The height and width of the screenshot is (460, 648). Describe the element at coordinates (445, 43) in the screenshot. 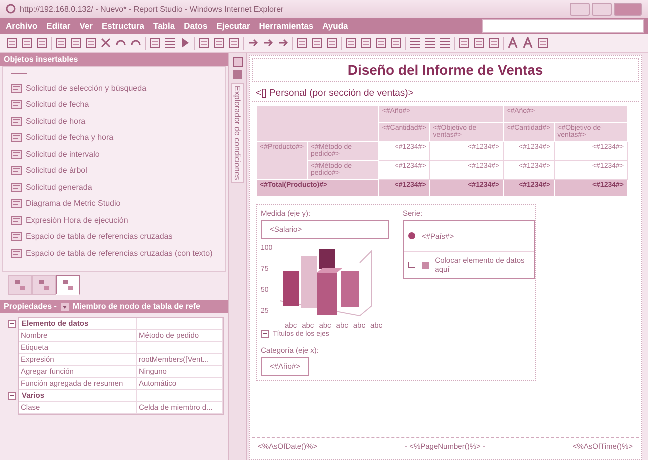

I see `align-right-icon` at that location.